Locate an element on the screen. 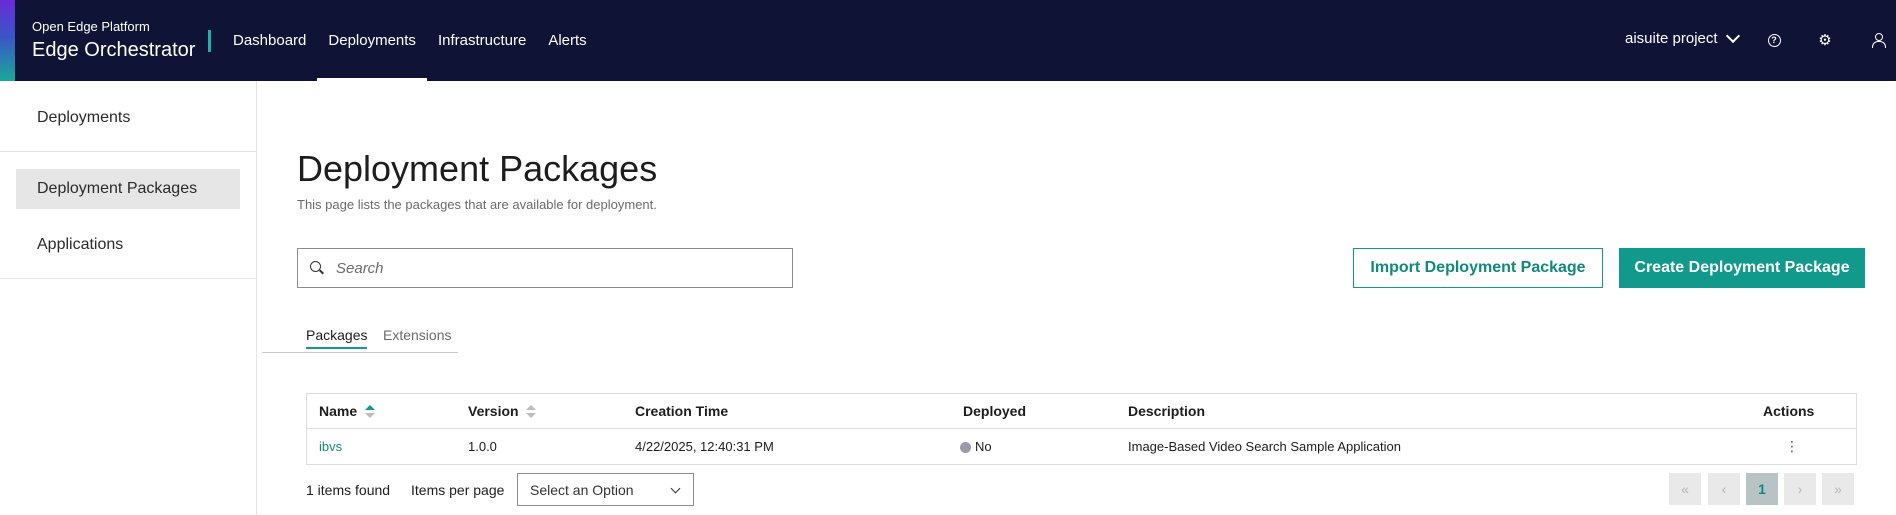 The image size is (1896, 515). import-deployment-package-button: Import Deployment Package is located at coordinates (1478, 268).